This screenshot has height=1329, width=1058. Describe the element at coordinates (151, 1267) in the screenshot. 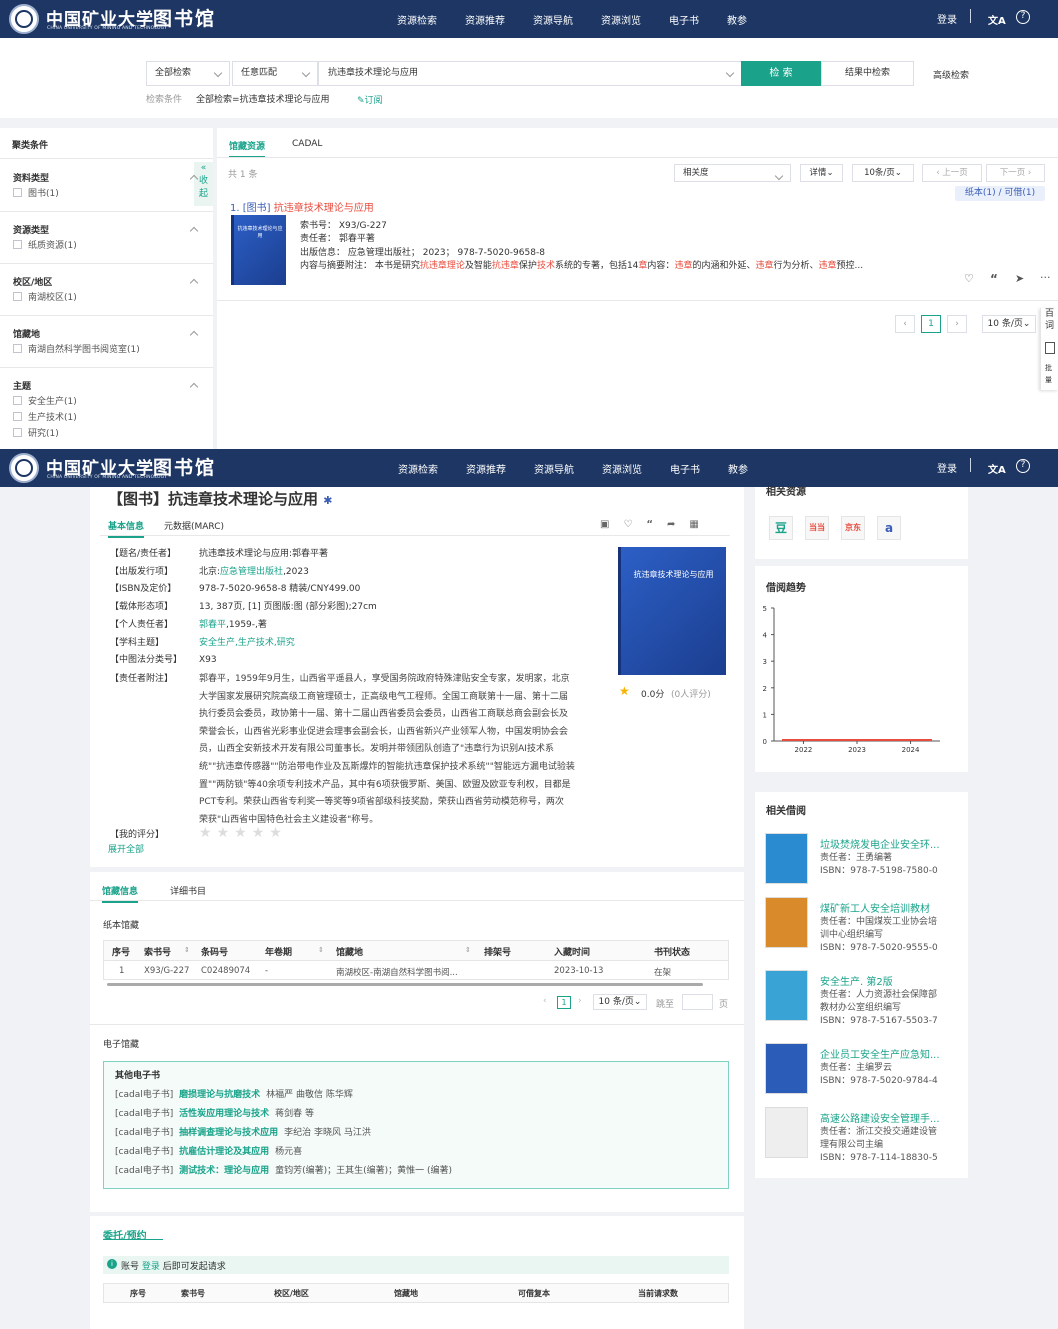

I see `reservation-login-link: 登录` at that location.